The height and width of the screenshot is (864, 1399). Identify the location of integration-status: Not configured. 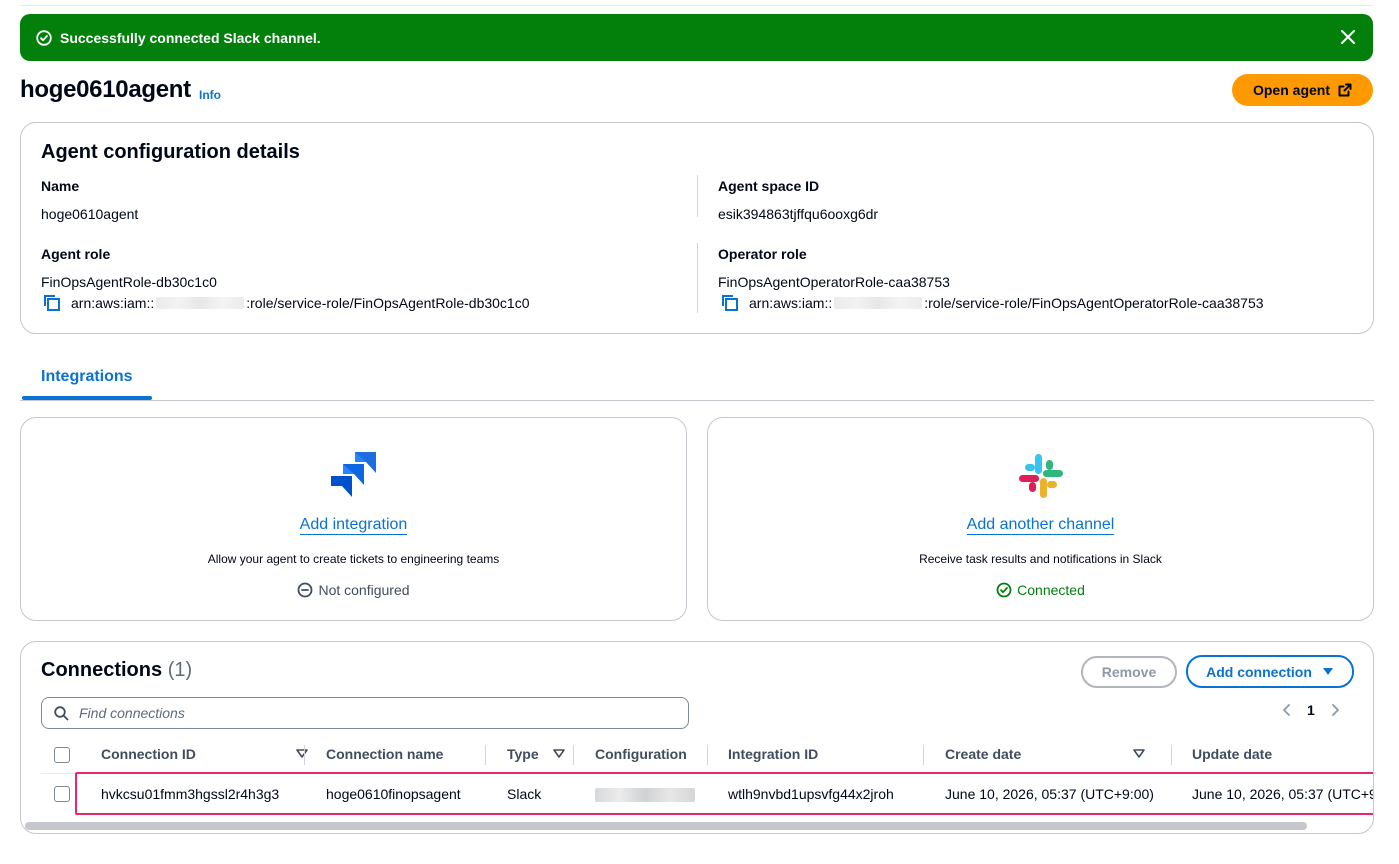
(353, 590).